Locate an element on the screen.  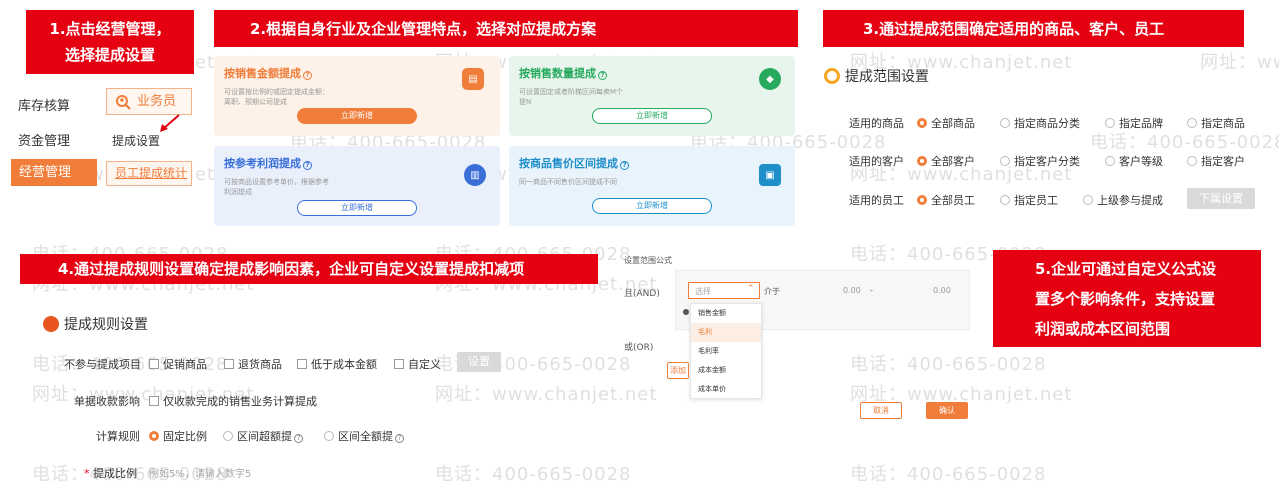
chart-icon: ▥ is located at coordinates (475, 175).